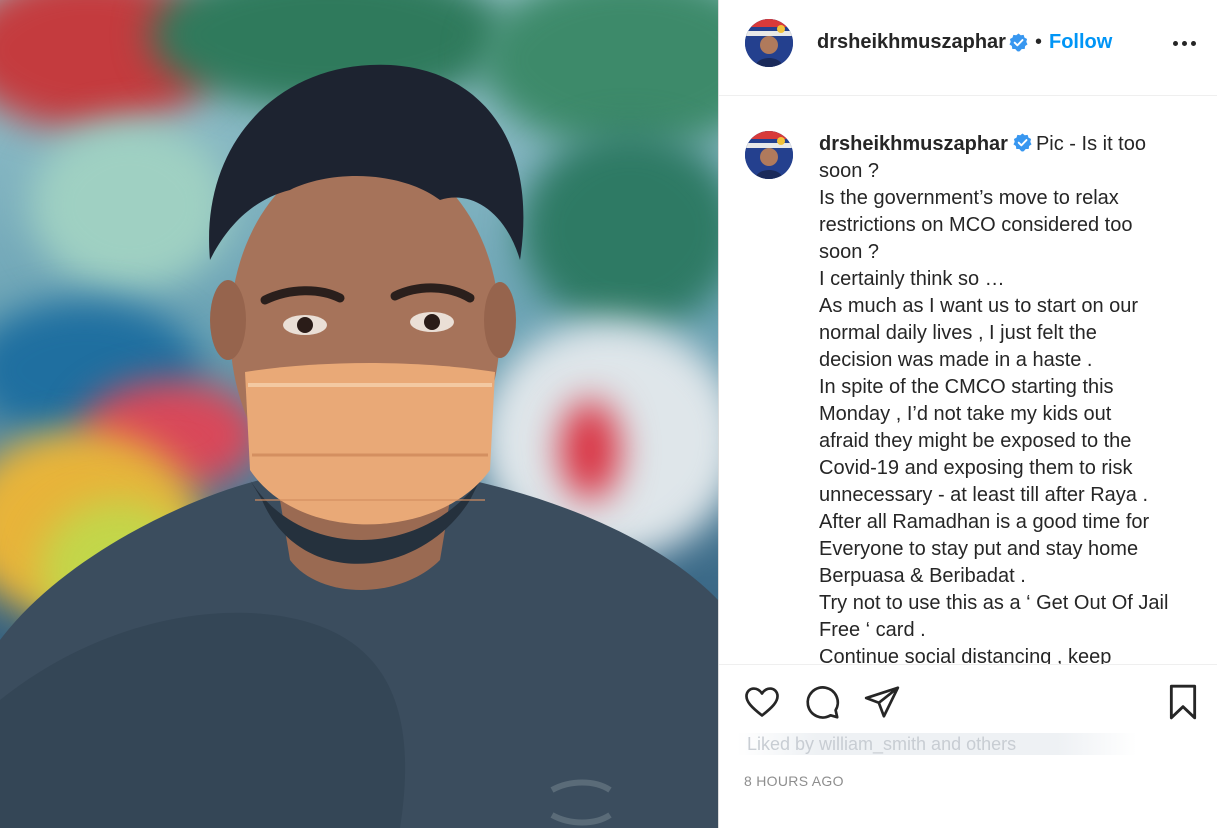 The height and width of the screenshot is (828, 1217). I want to click on avatar, so click(769, 43).